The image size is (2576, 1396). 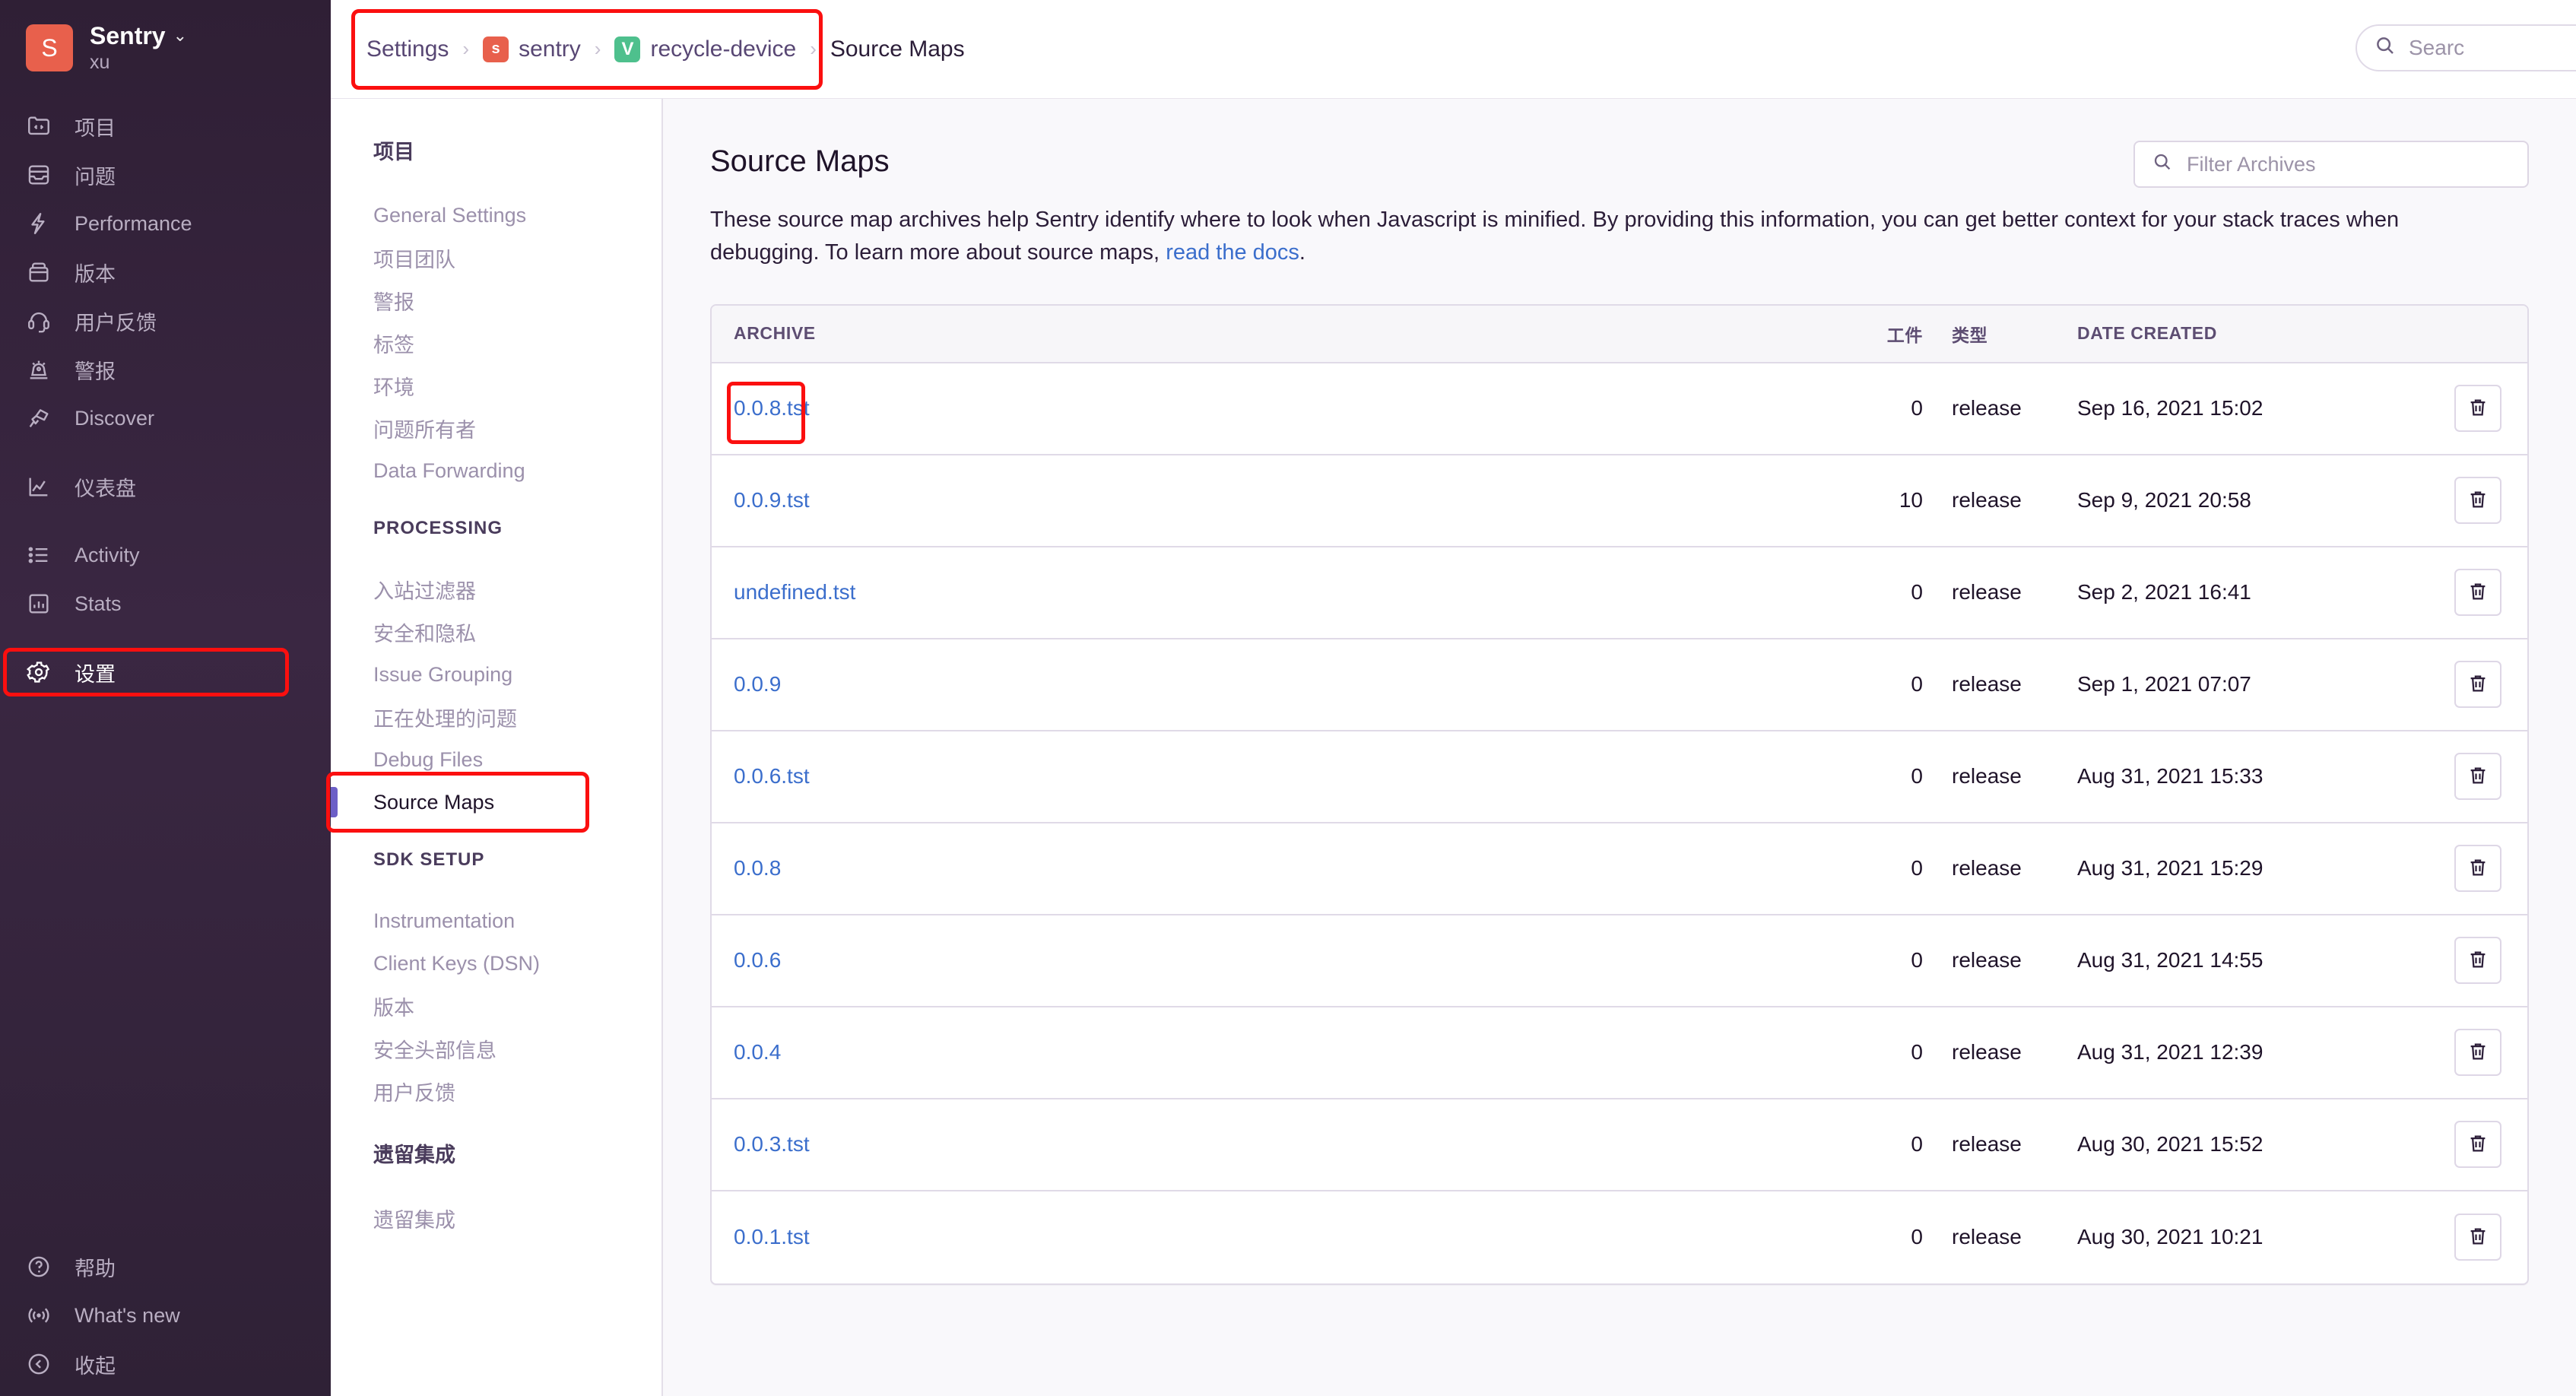 I want to click on table-row: 0.0.9 0 release Sep 1, 2021 07:07, so click(x=1620, y=685).